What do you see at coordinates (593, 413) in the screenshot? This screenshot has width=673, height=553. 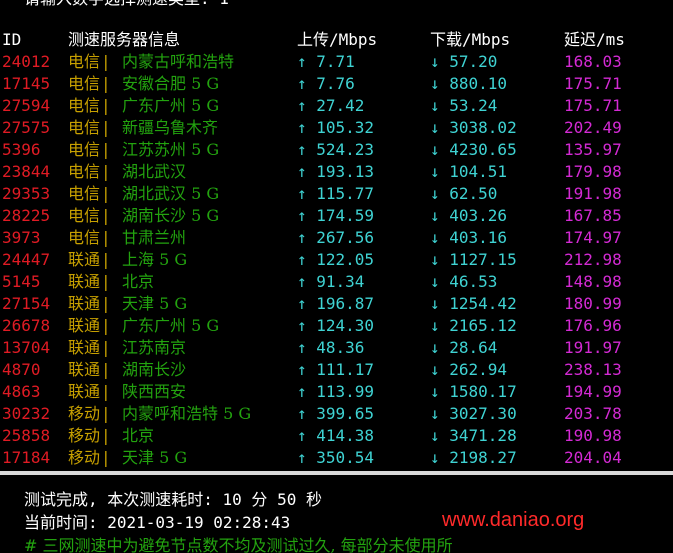 I see `row-latency: 203.78` at bounding box center [593, 413].